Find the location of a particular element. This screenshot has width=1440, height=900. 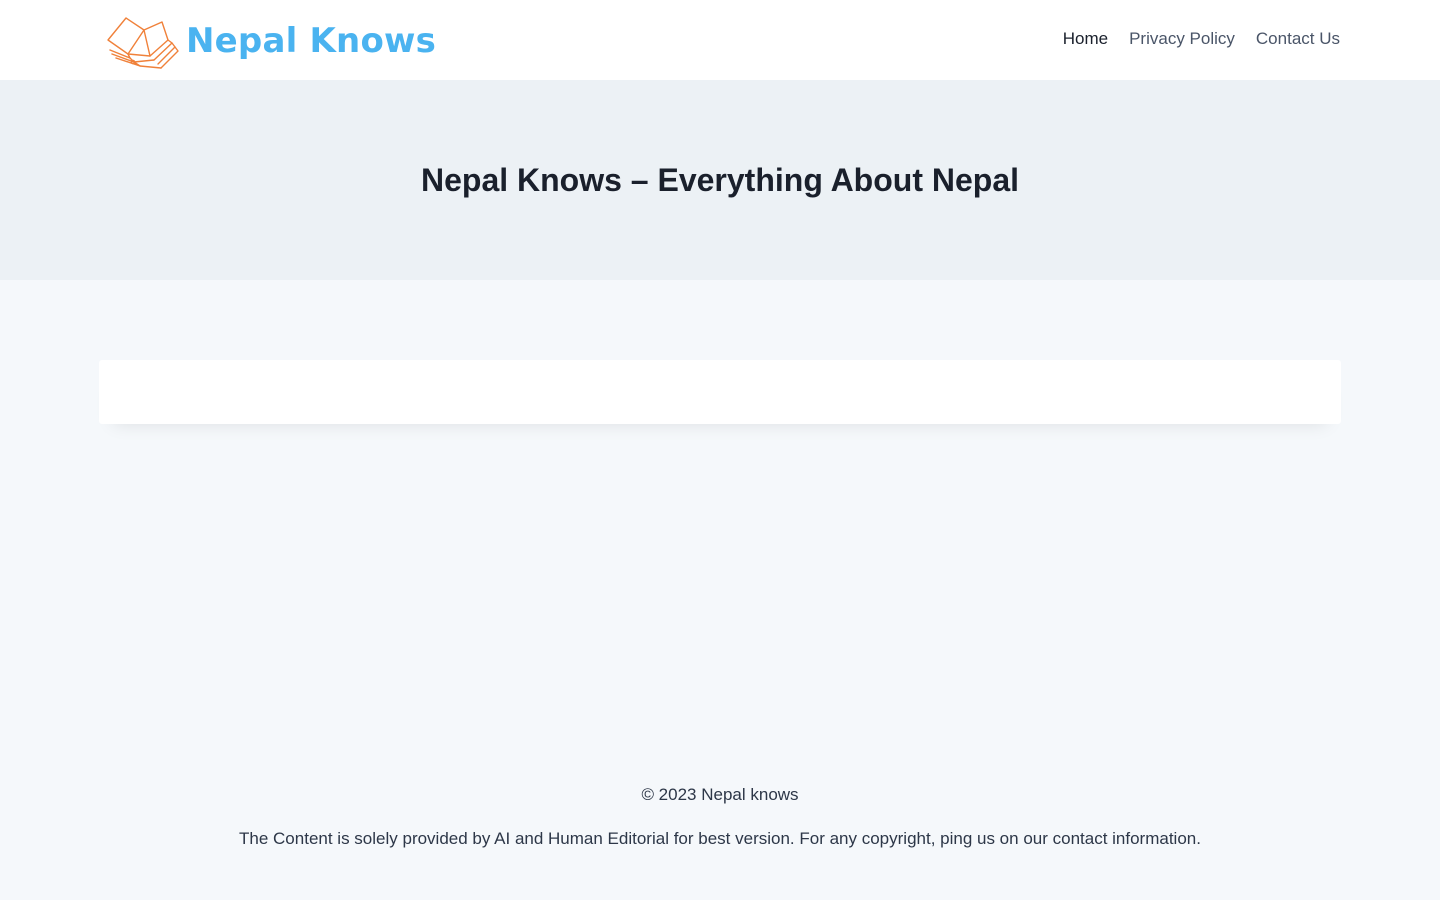

page-title: Nepal Knows – Everything About Nepal is located at coordinates (719, 180).